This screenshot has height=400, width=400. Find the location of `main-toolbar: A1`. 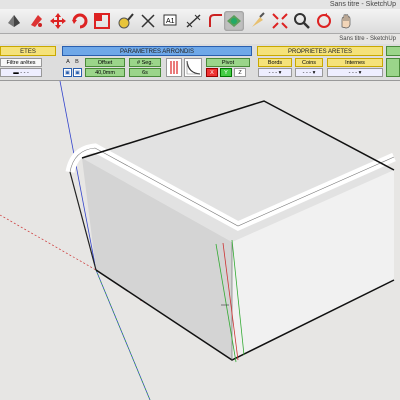

main-toolbar: A1 is located at coordinates (200, 21).